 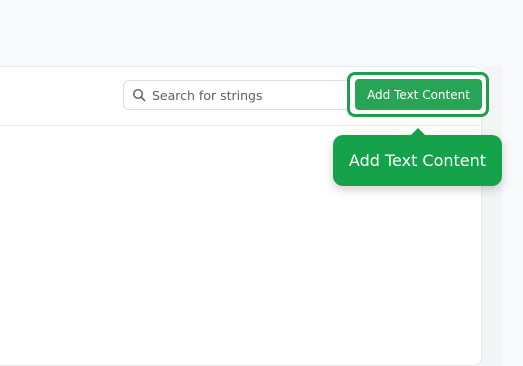 What do you see at coordinates (247, 95) in the screenshot?
I see `search-input` at bounding box center [247, 95].